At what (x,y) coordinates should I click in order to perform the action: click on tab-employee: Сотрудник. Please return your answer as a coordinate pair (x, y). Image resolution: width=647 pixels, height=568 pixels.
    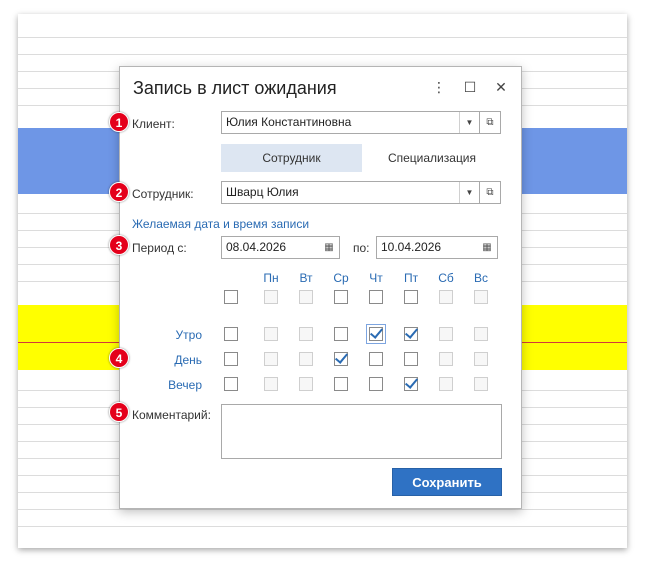
    Looking at the image, I should click on (291, 158).